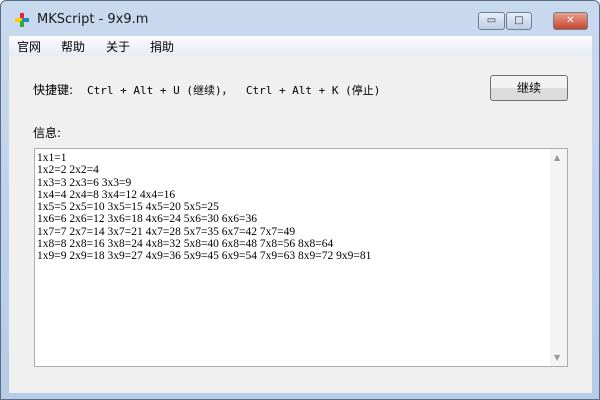 The image size is (600, 400). Describe the element at coordinates (529, 88) in the screenshot. I see `continue-button: 继续` at that location.